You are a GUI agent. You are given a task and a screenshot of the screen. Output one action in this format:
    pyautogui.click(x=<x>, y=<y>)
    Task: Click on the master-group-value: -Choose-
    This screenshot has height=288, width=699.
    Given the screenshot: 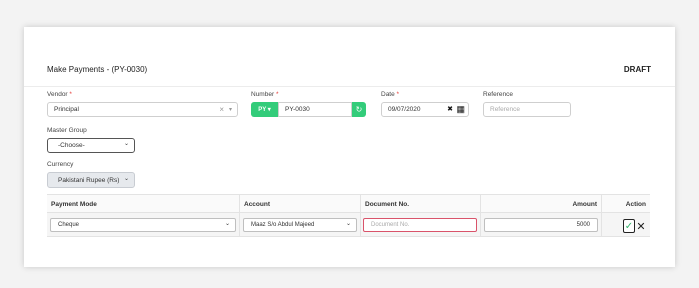 What is the action you would take?
    pyautogui.click(x=71, y=145)
    